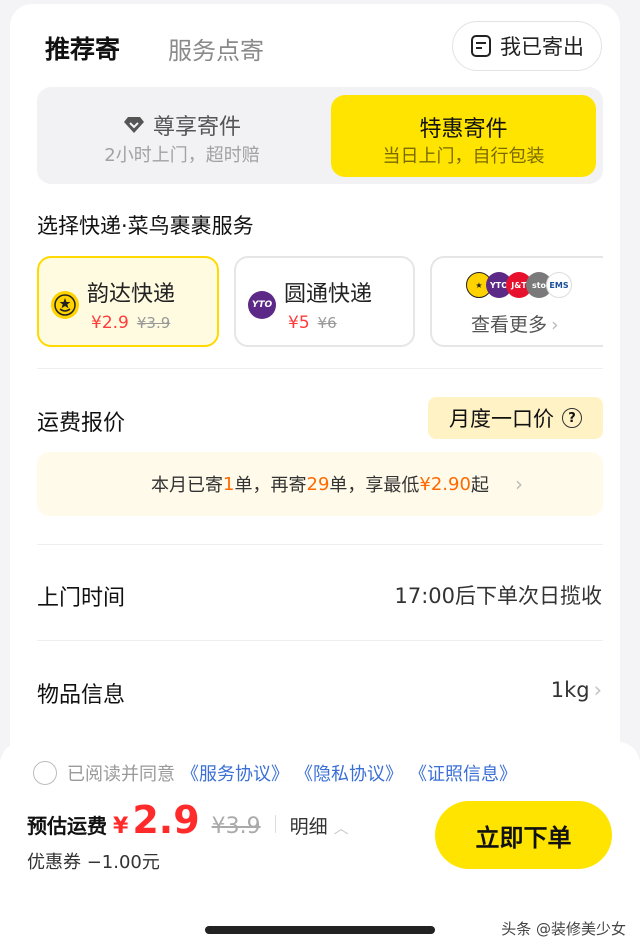 The height and width of the screenshot is (949, 640). I want to click on courier-card-yto: YTO 圆通快递 ¥5 ¥6, so click(324, 301).